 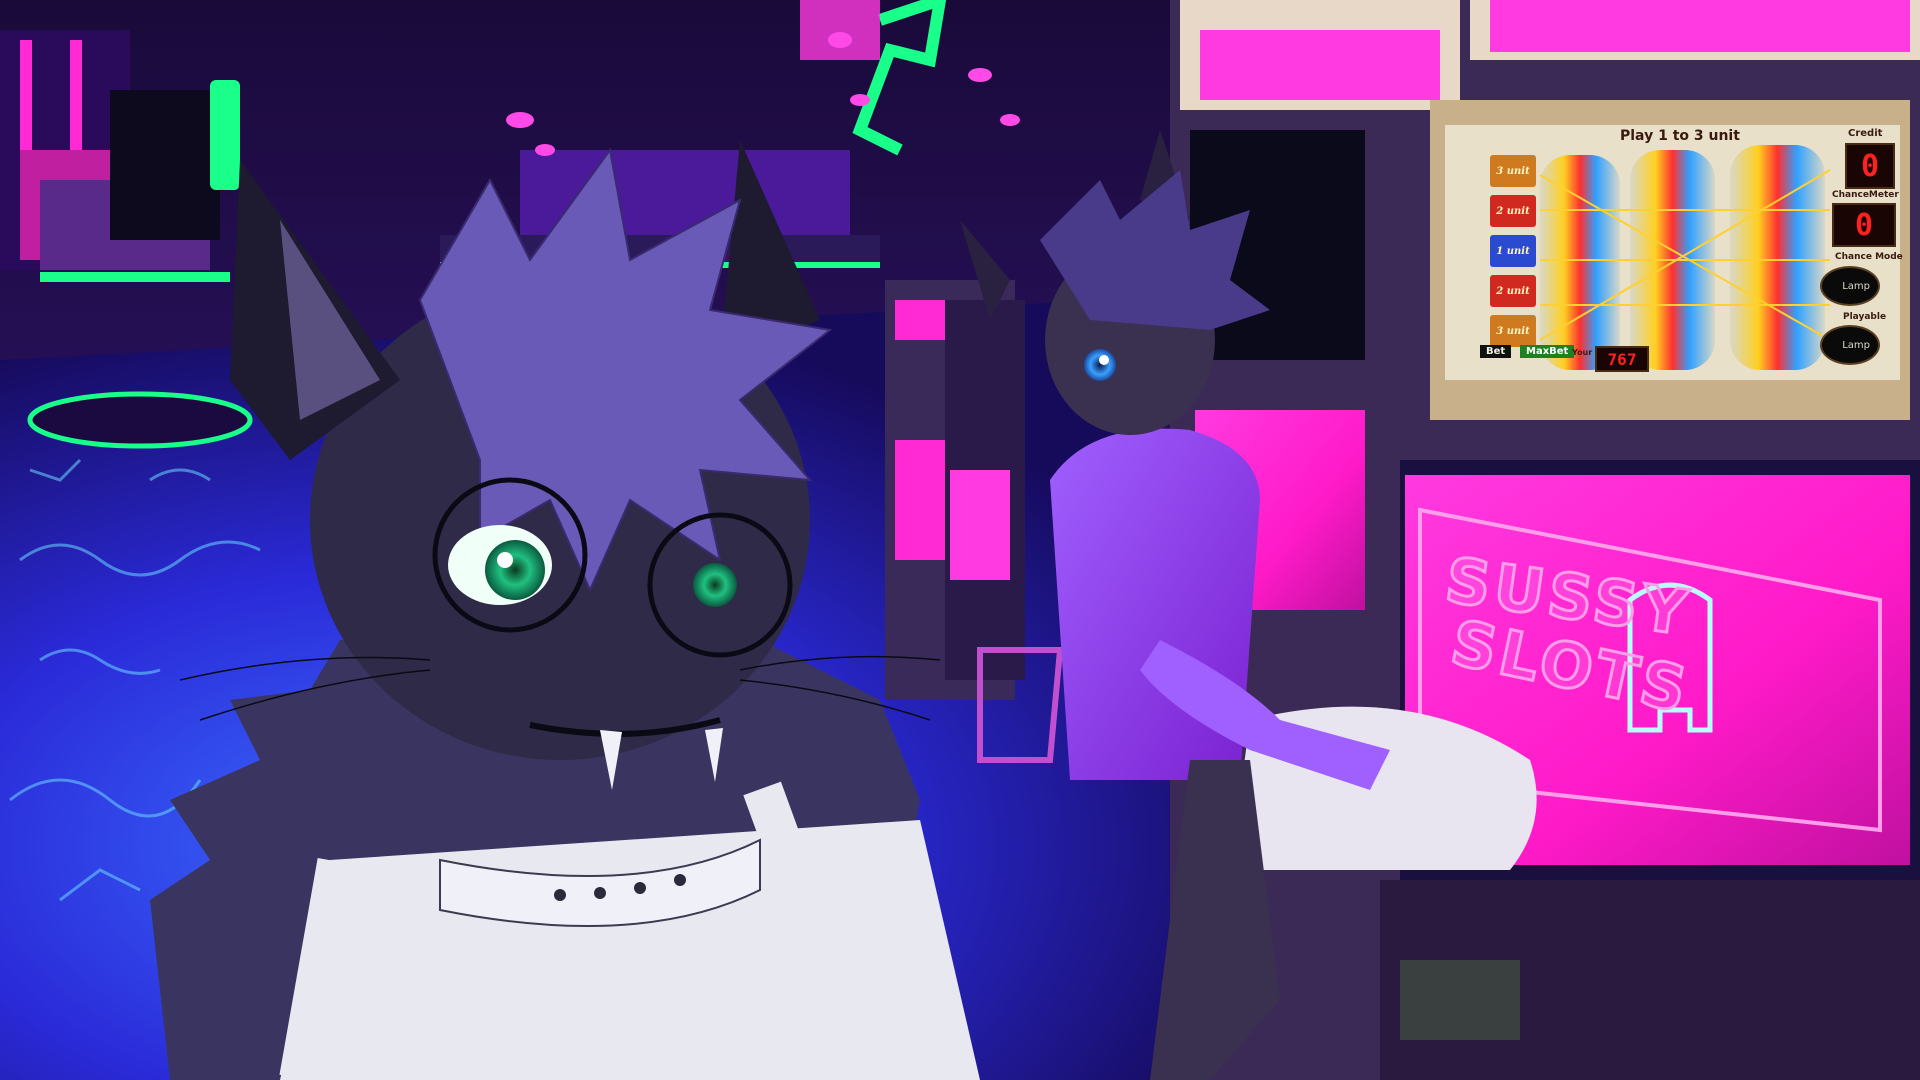 What do you see at coordinates (1104, 360) in the screenshot?
I see `second-character-eye-shine` at bounding box center [1104, 360].